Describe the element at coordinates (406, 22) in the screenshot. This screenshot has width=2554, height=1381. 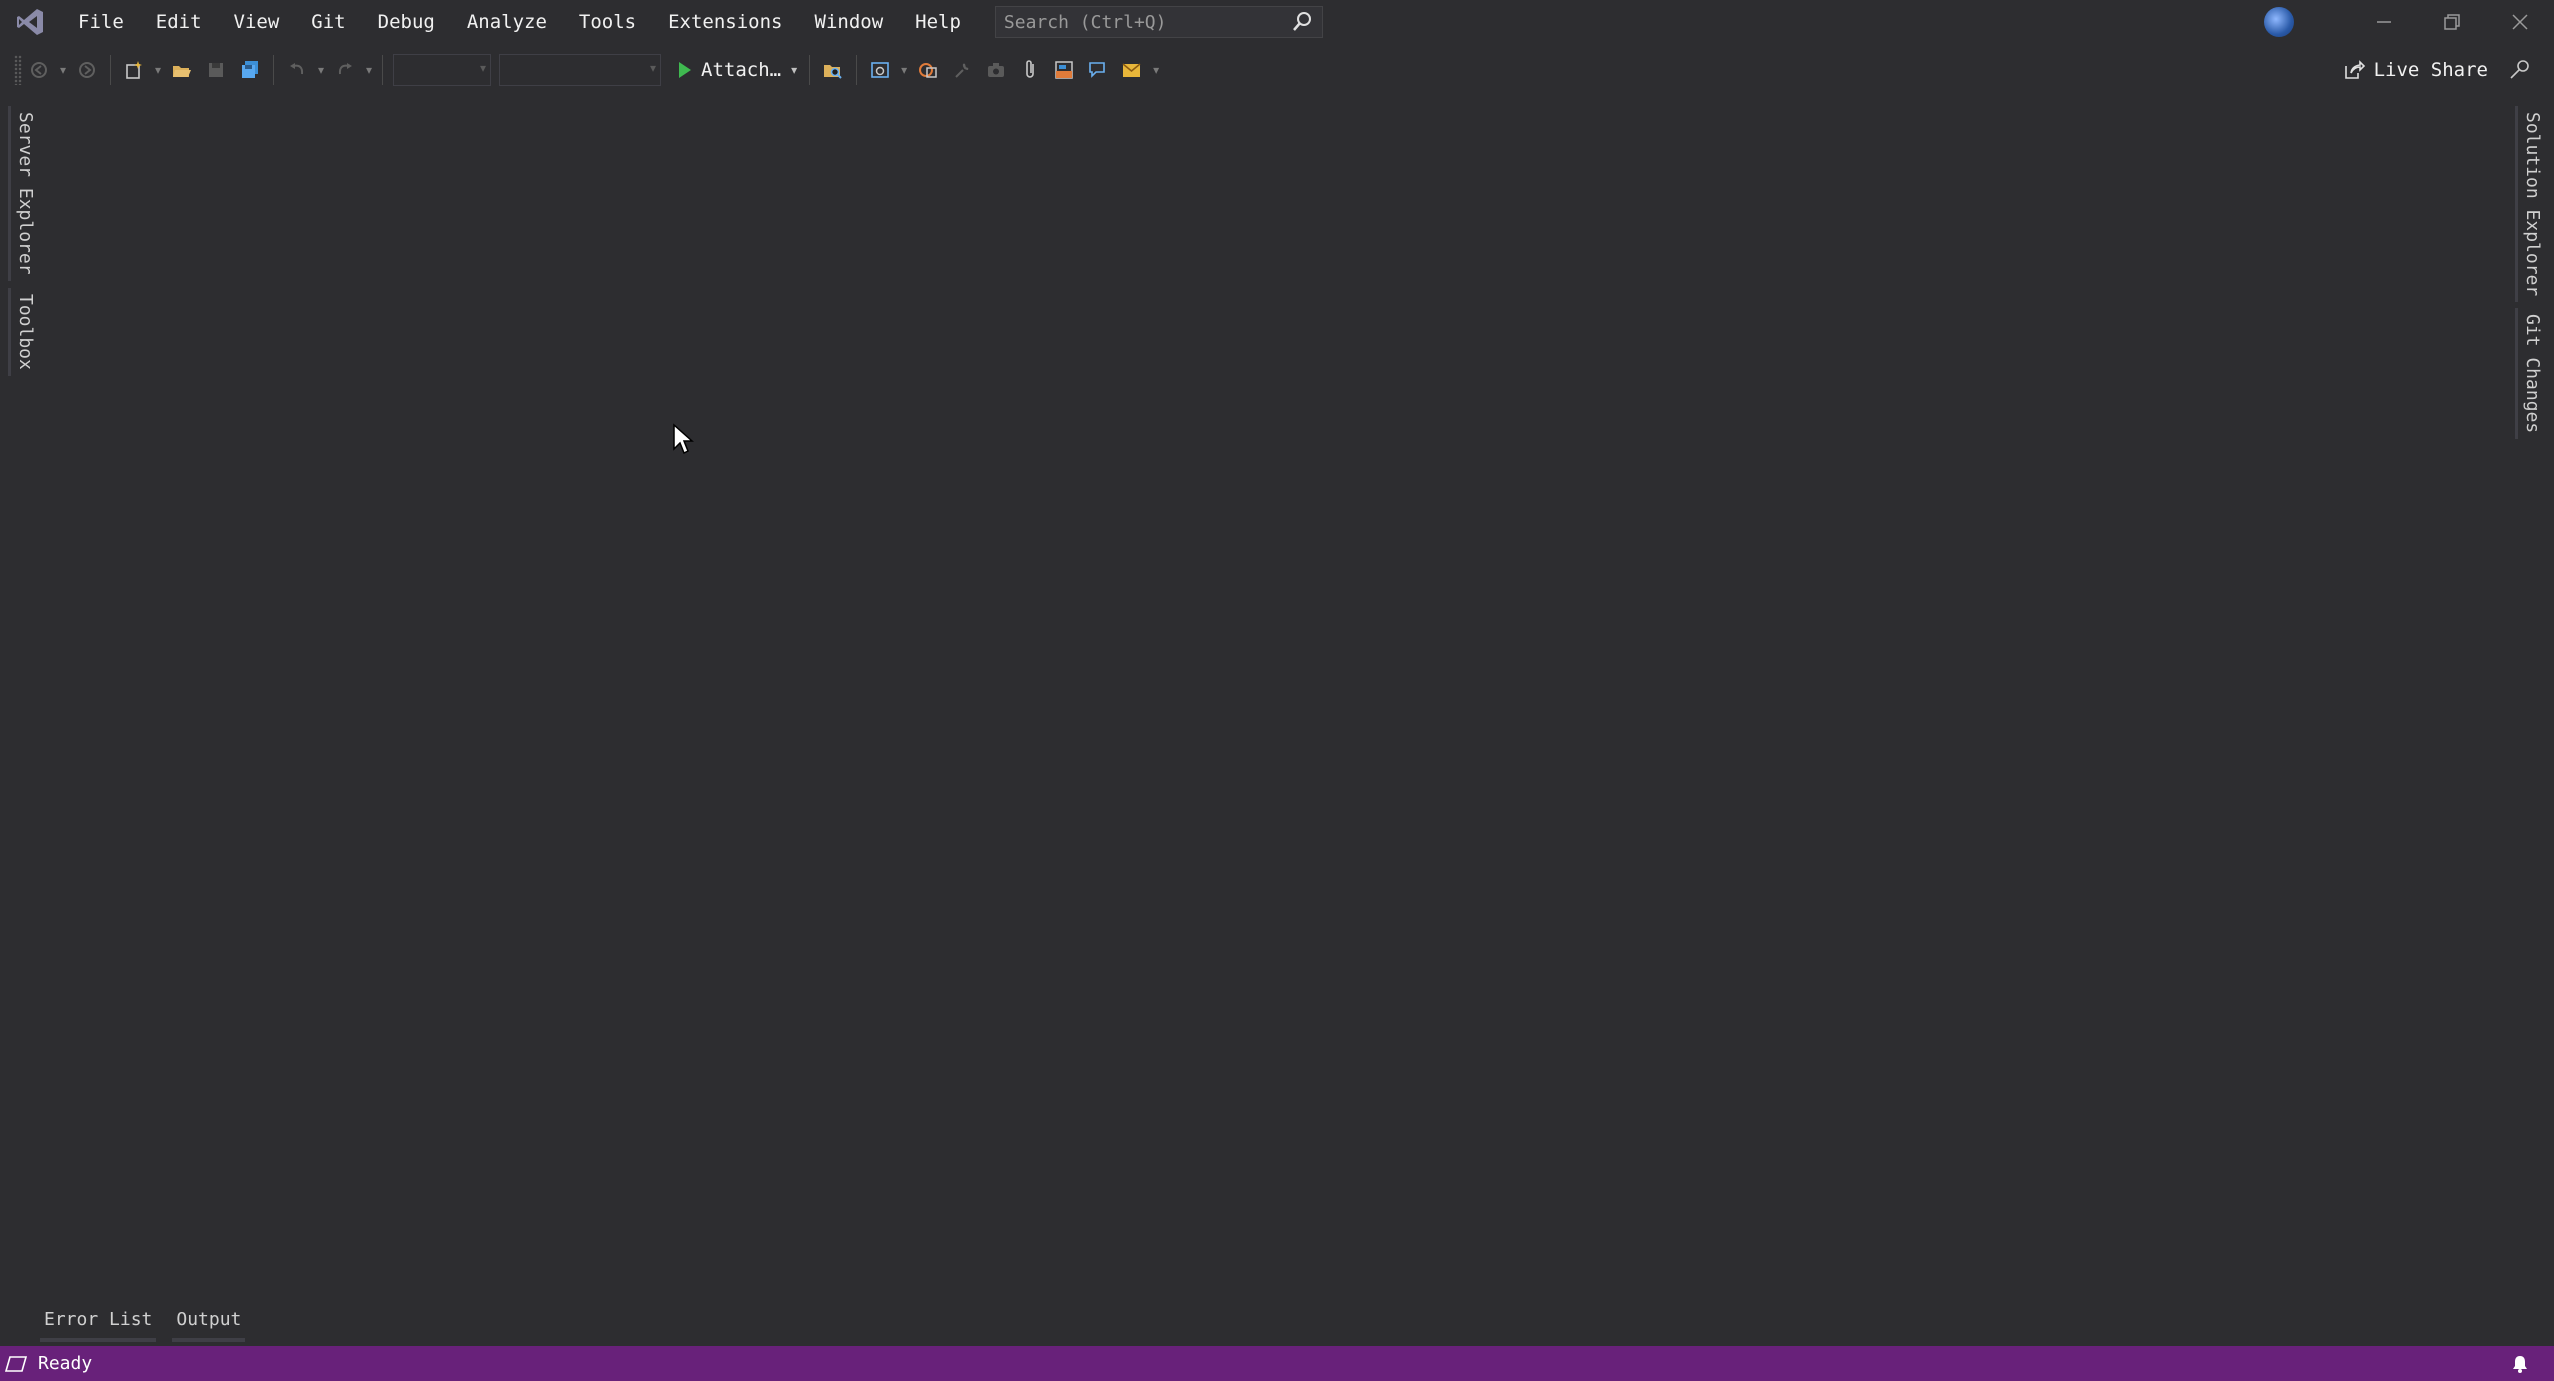
I see `menu-debug: Debug` at that location.